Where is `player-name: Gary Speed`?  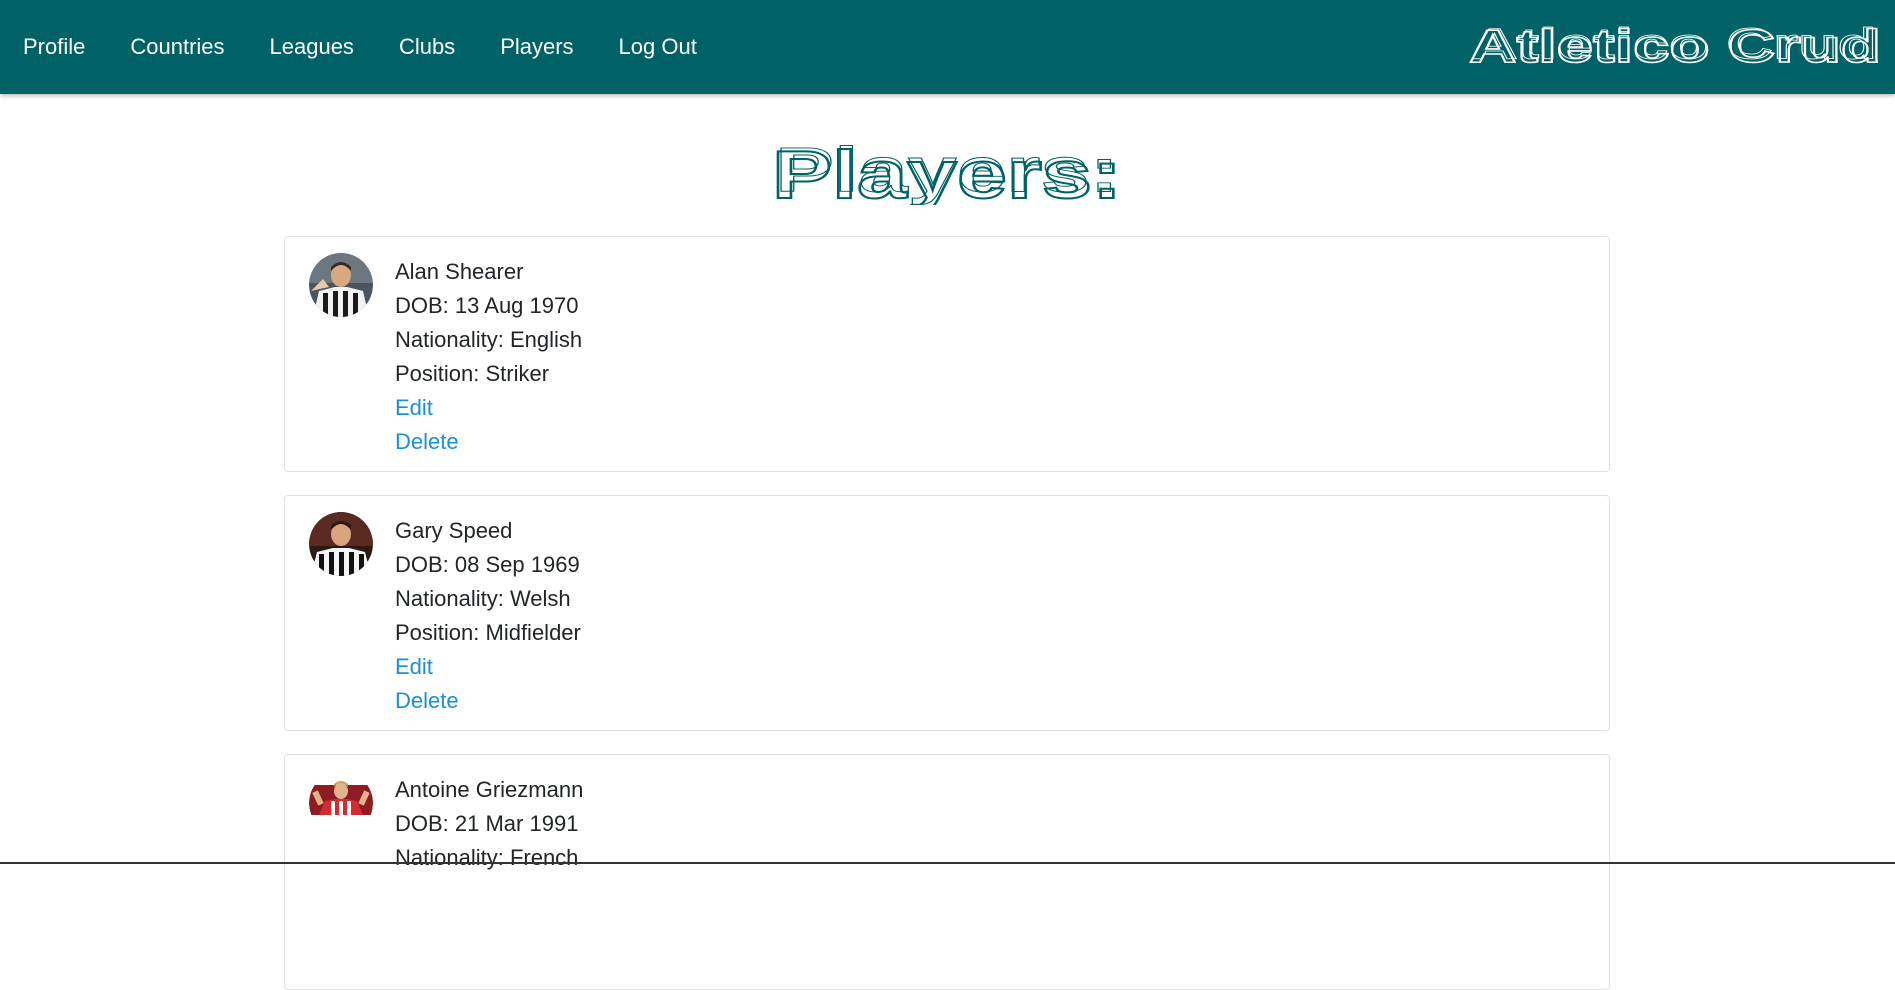
player-name: Gary Speed is located at coordinates (454, 530).